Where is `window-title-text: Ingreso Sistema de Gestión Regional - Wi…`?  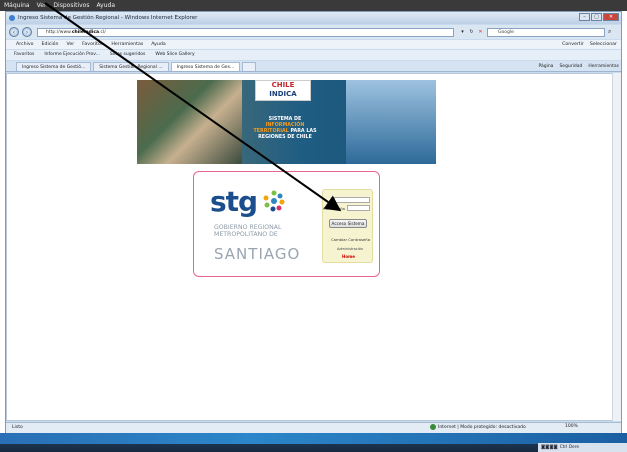 window-title-text: Ingreso Sistema de Gestión Regional - Wi… is located at coordinates (108, 18).